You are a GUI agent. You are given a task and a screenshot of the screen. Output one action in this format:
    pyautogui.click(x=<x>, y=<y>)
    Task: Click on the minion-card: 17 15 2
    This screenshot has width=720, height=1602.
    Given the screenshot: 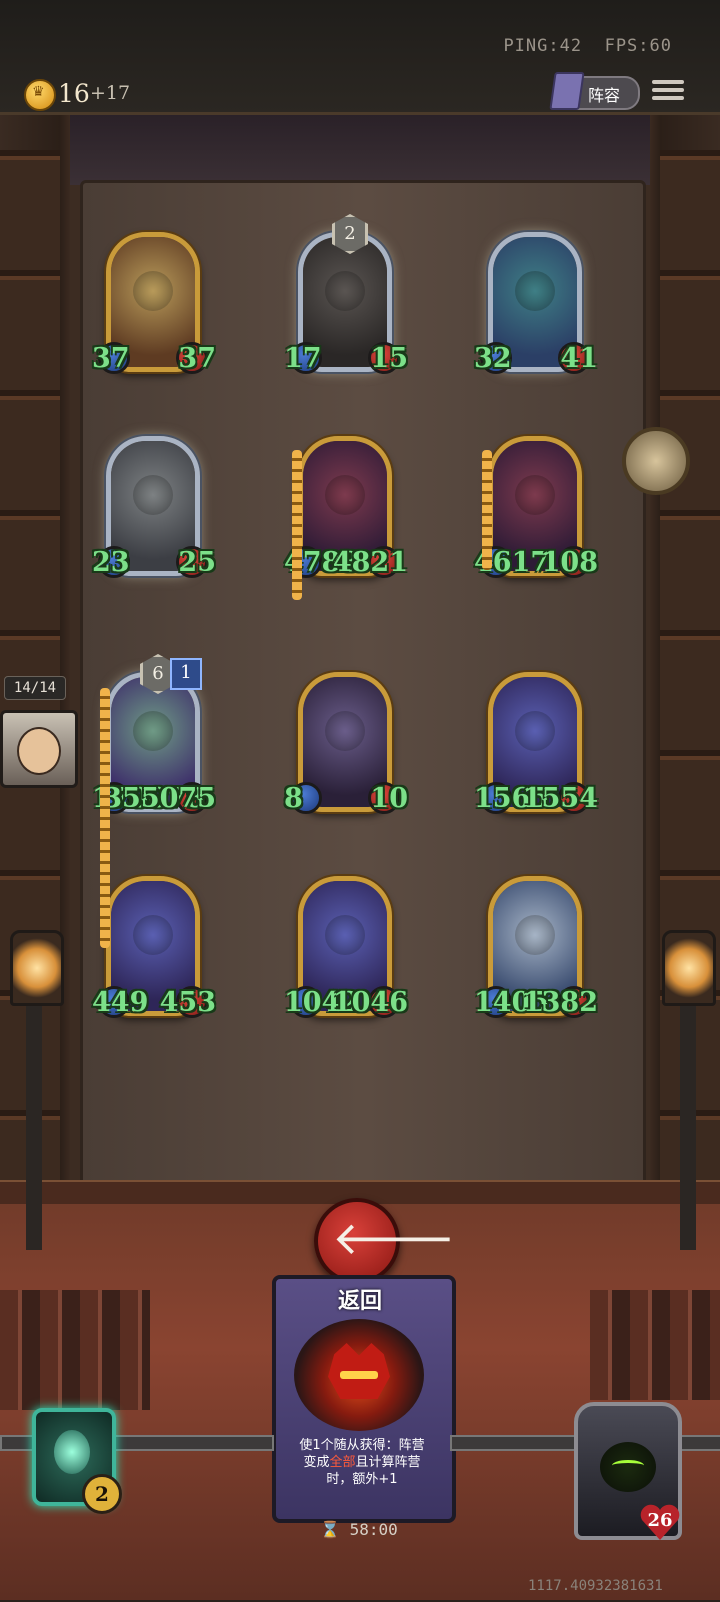 What is the action you would take?
    pyautogui.click(x=346, y=298)
    